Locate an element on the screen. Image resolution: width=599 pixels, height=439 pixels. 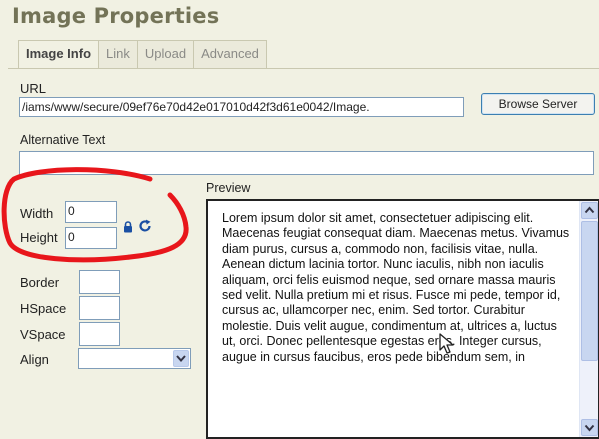
chevron-up-icon is located at coordinates (589, 210).